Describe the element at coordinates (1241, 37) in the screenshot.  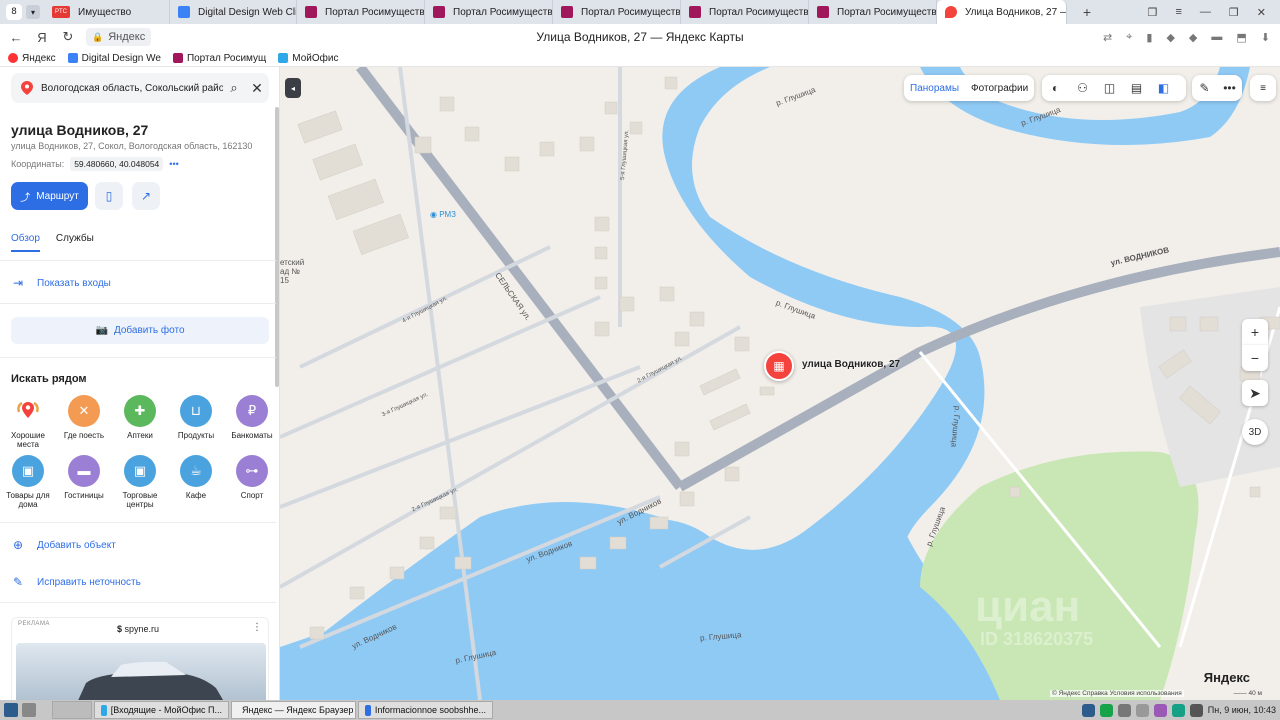
I see `extension-icon: ⬒` at that location.